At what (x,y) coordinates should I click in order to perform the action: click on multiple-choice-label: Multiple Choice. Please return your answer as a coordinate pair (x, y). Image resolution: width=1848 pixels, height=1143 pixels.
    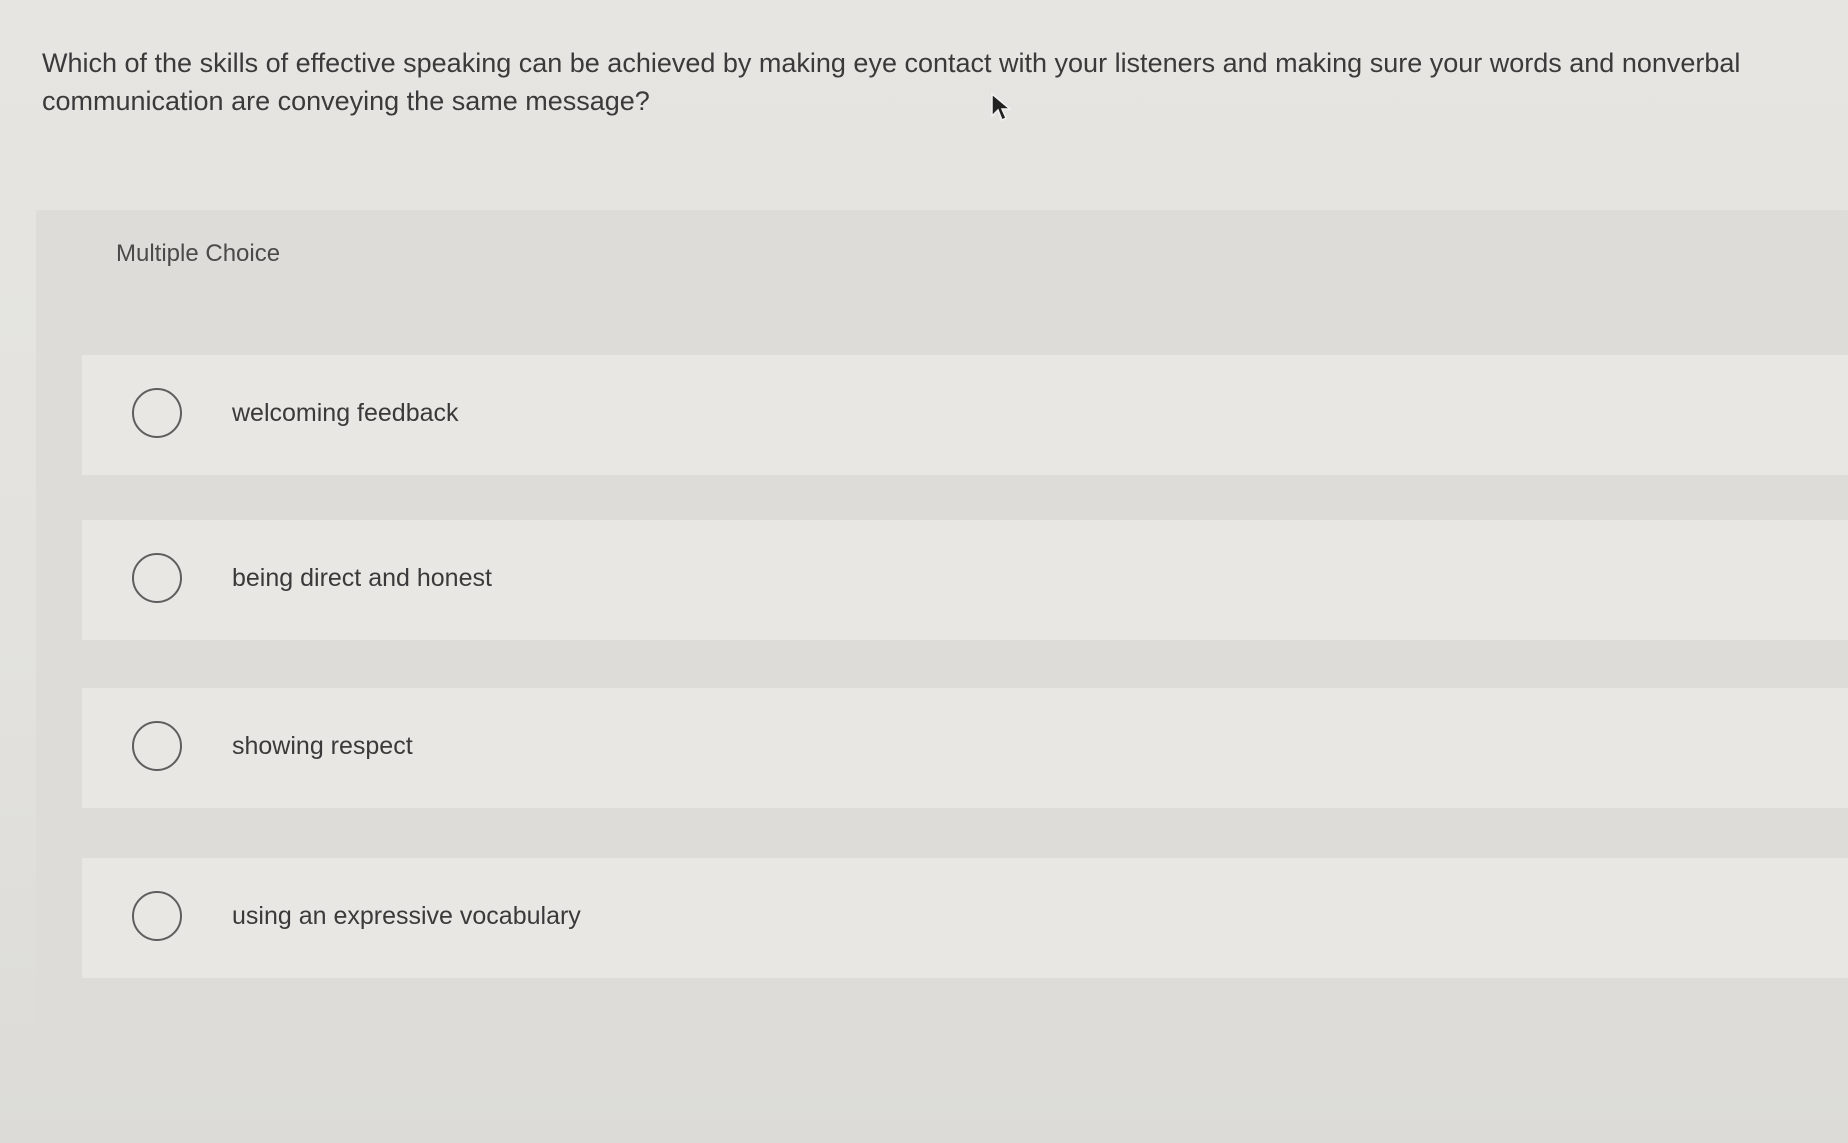
    Looking at the image, I should click on (198, 253).